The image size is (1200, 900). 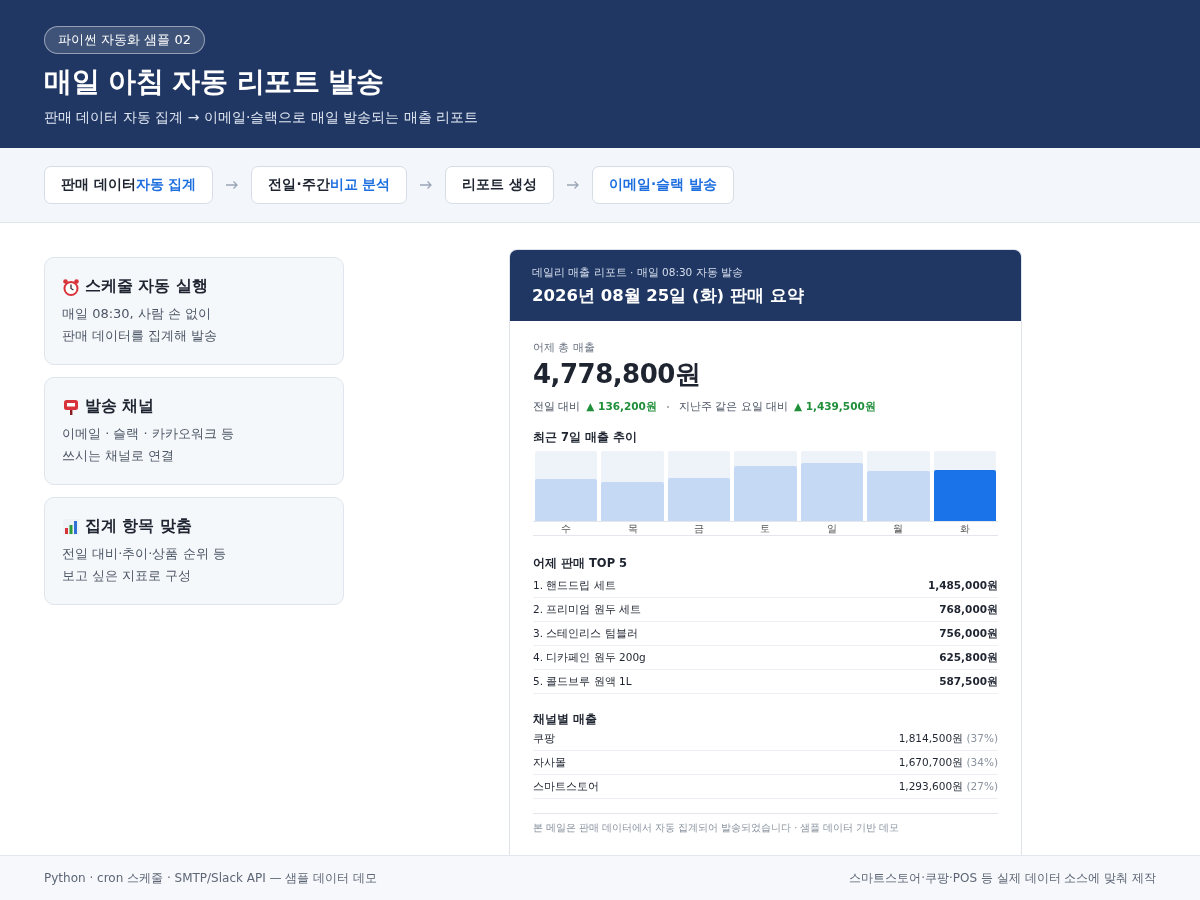 What do you see at coordinates (581, 563) in the screenshot?
I see `section-title: 어제 판매 TOP 5` at bounding box center [581, 563].